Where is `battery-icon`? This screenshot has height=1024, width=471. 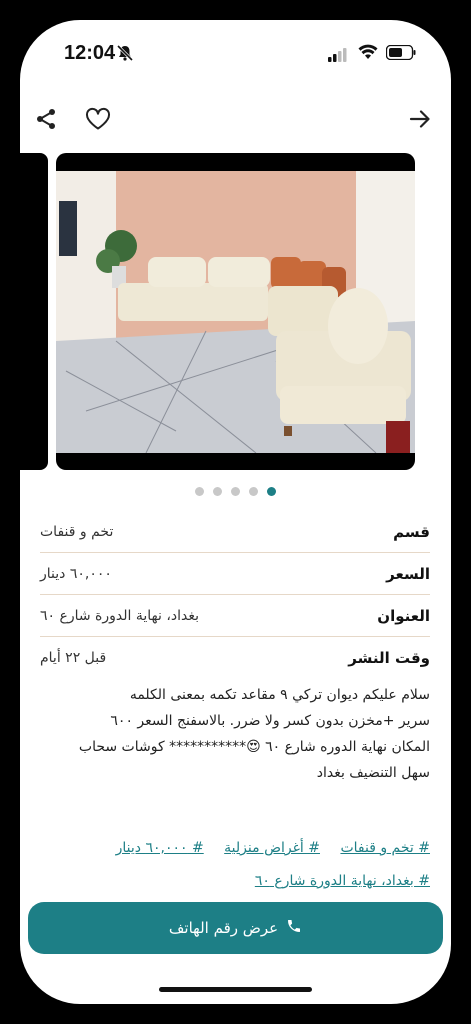
battery-icon is located at coordinates (400, 54).